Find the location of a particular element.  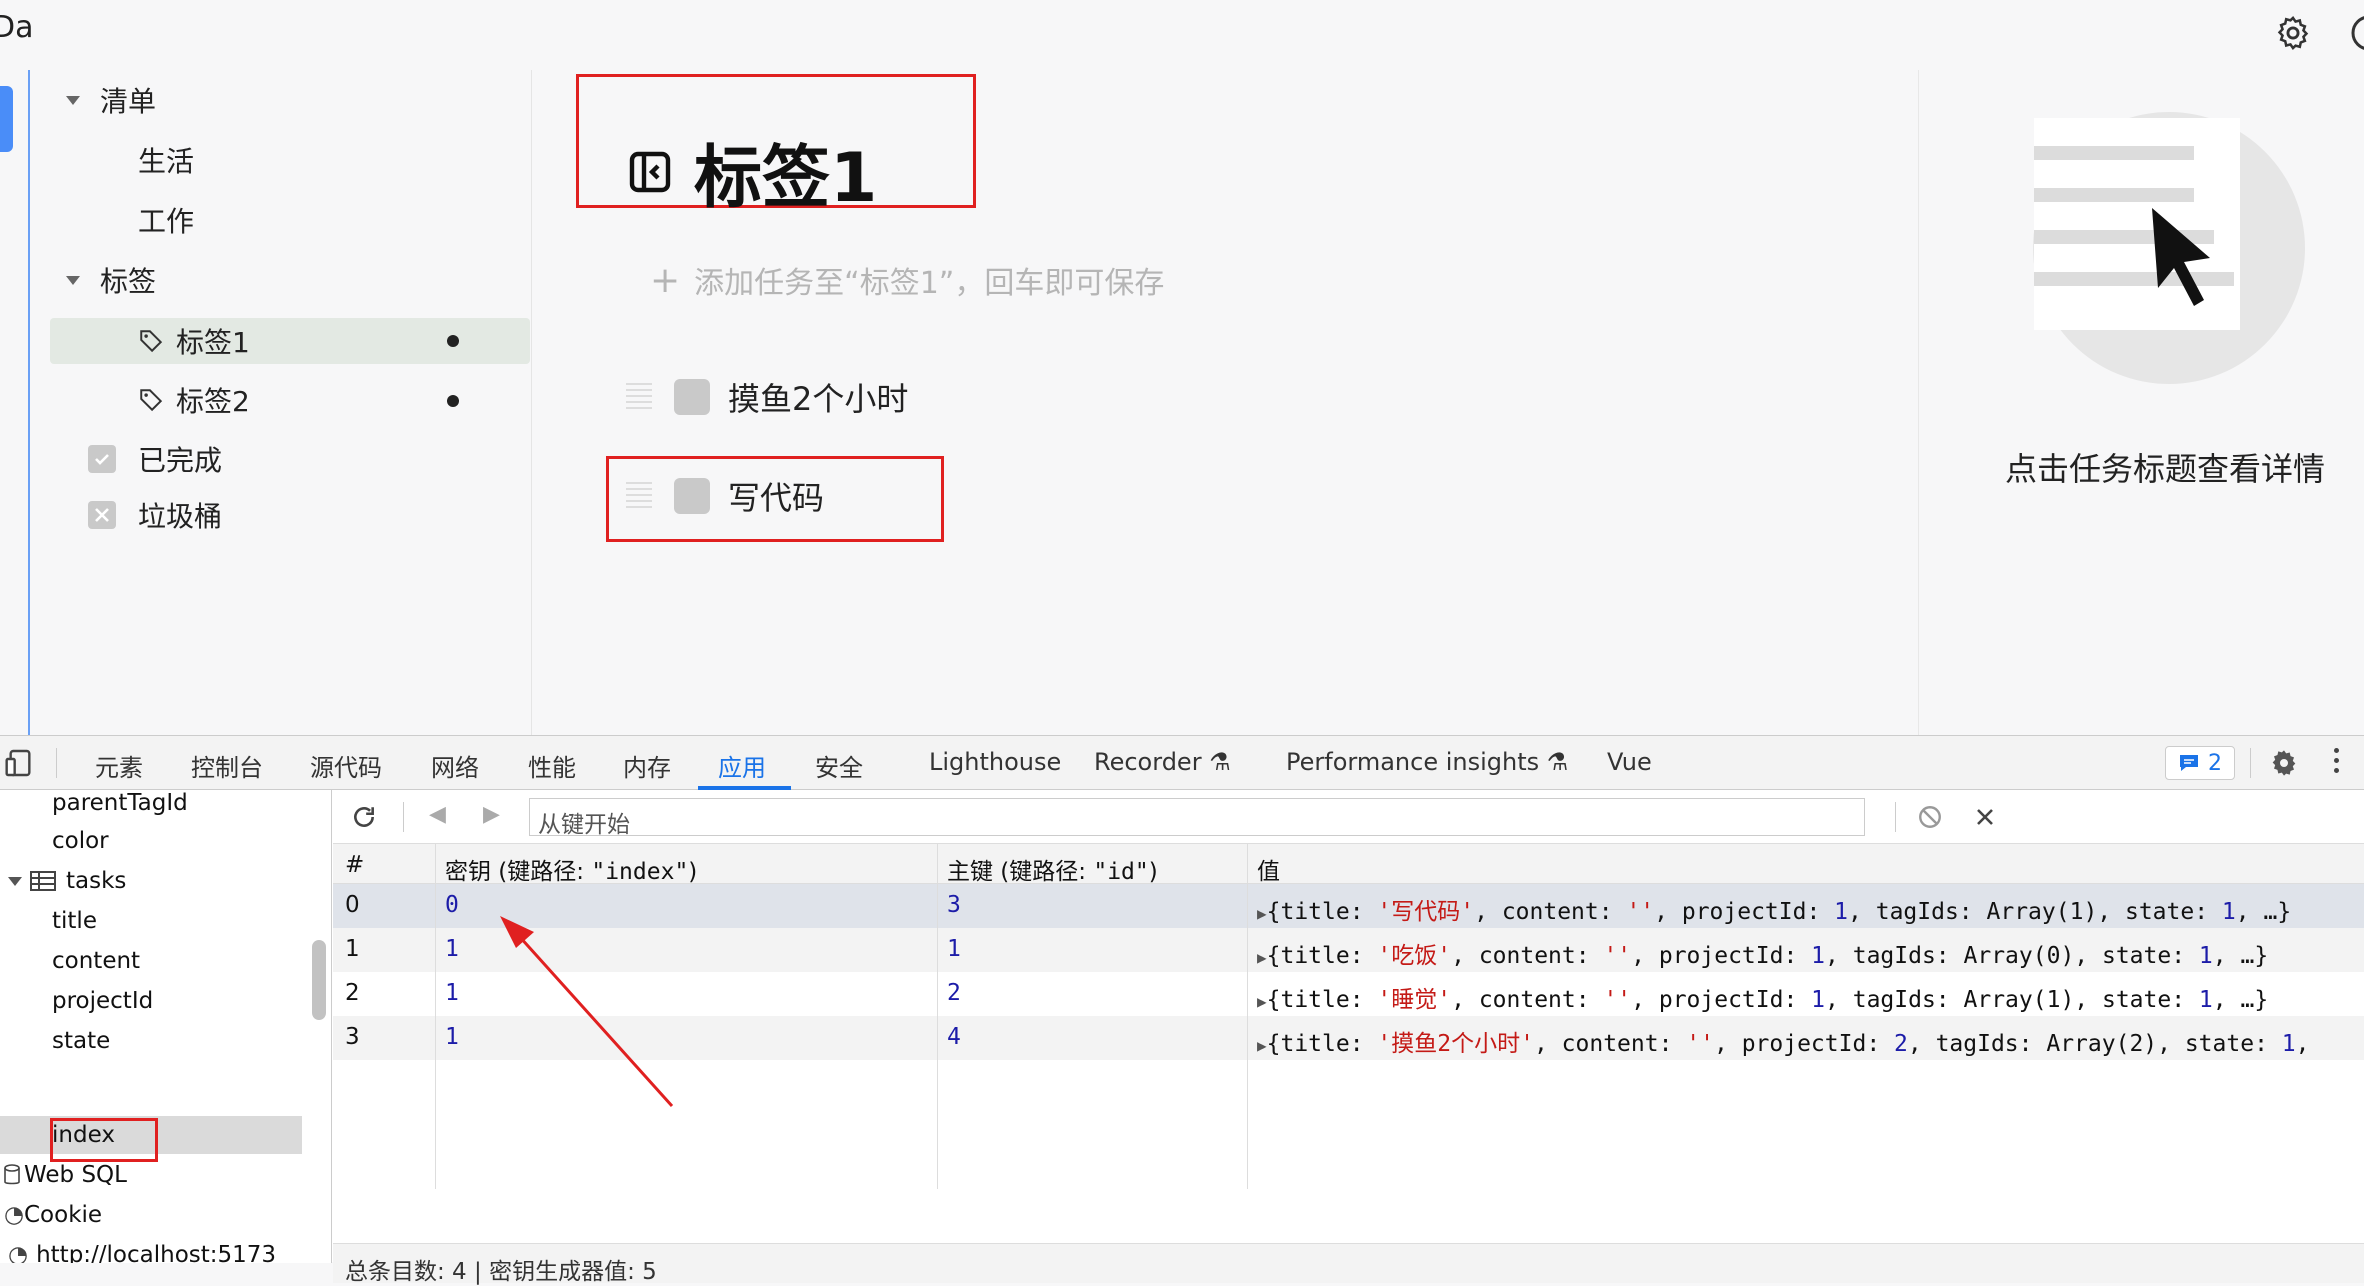

sidebar-group-label: 清单 is located at coordinates (128, 101).